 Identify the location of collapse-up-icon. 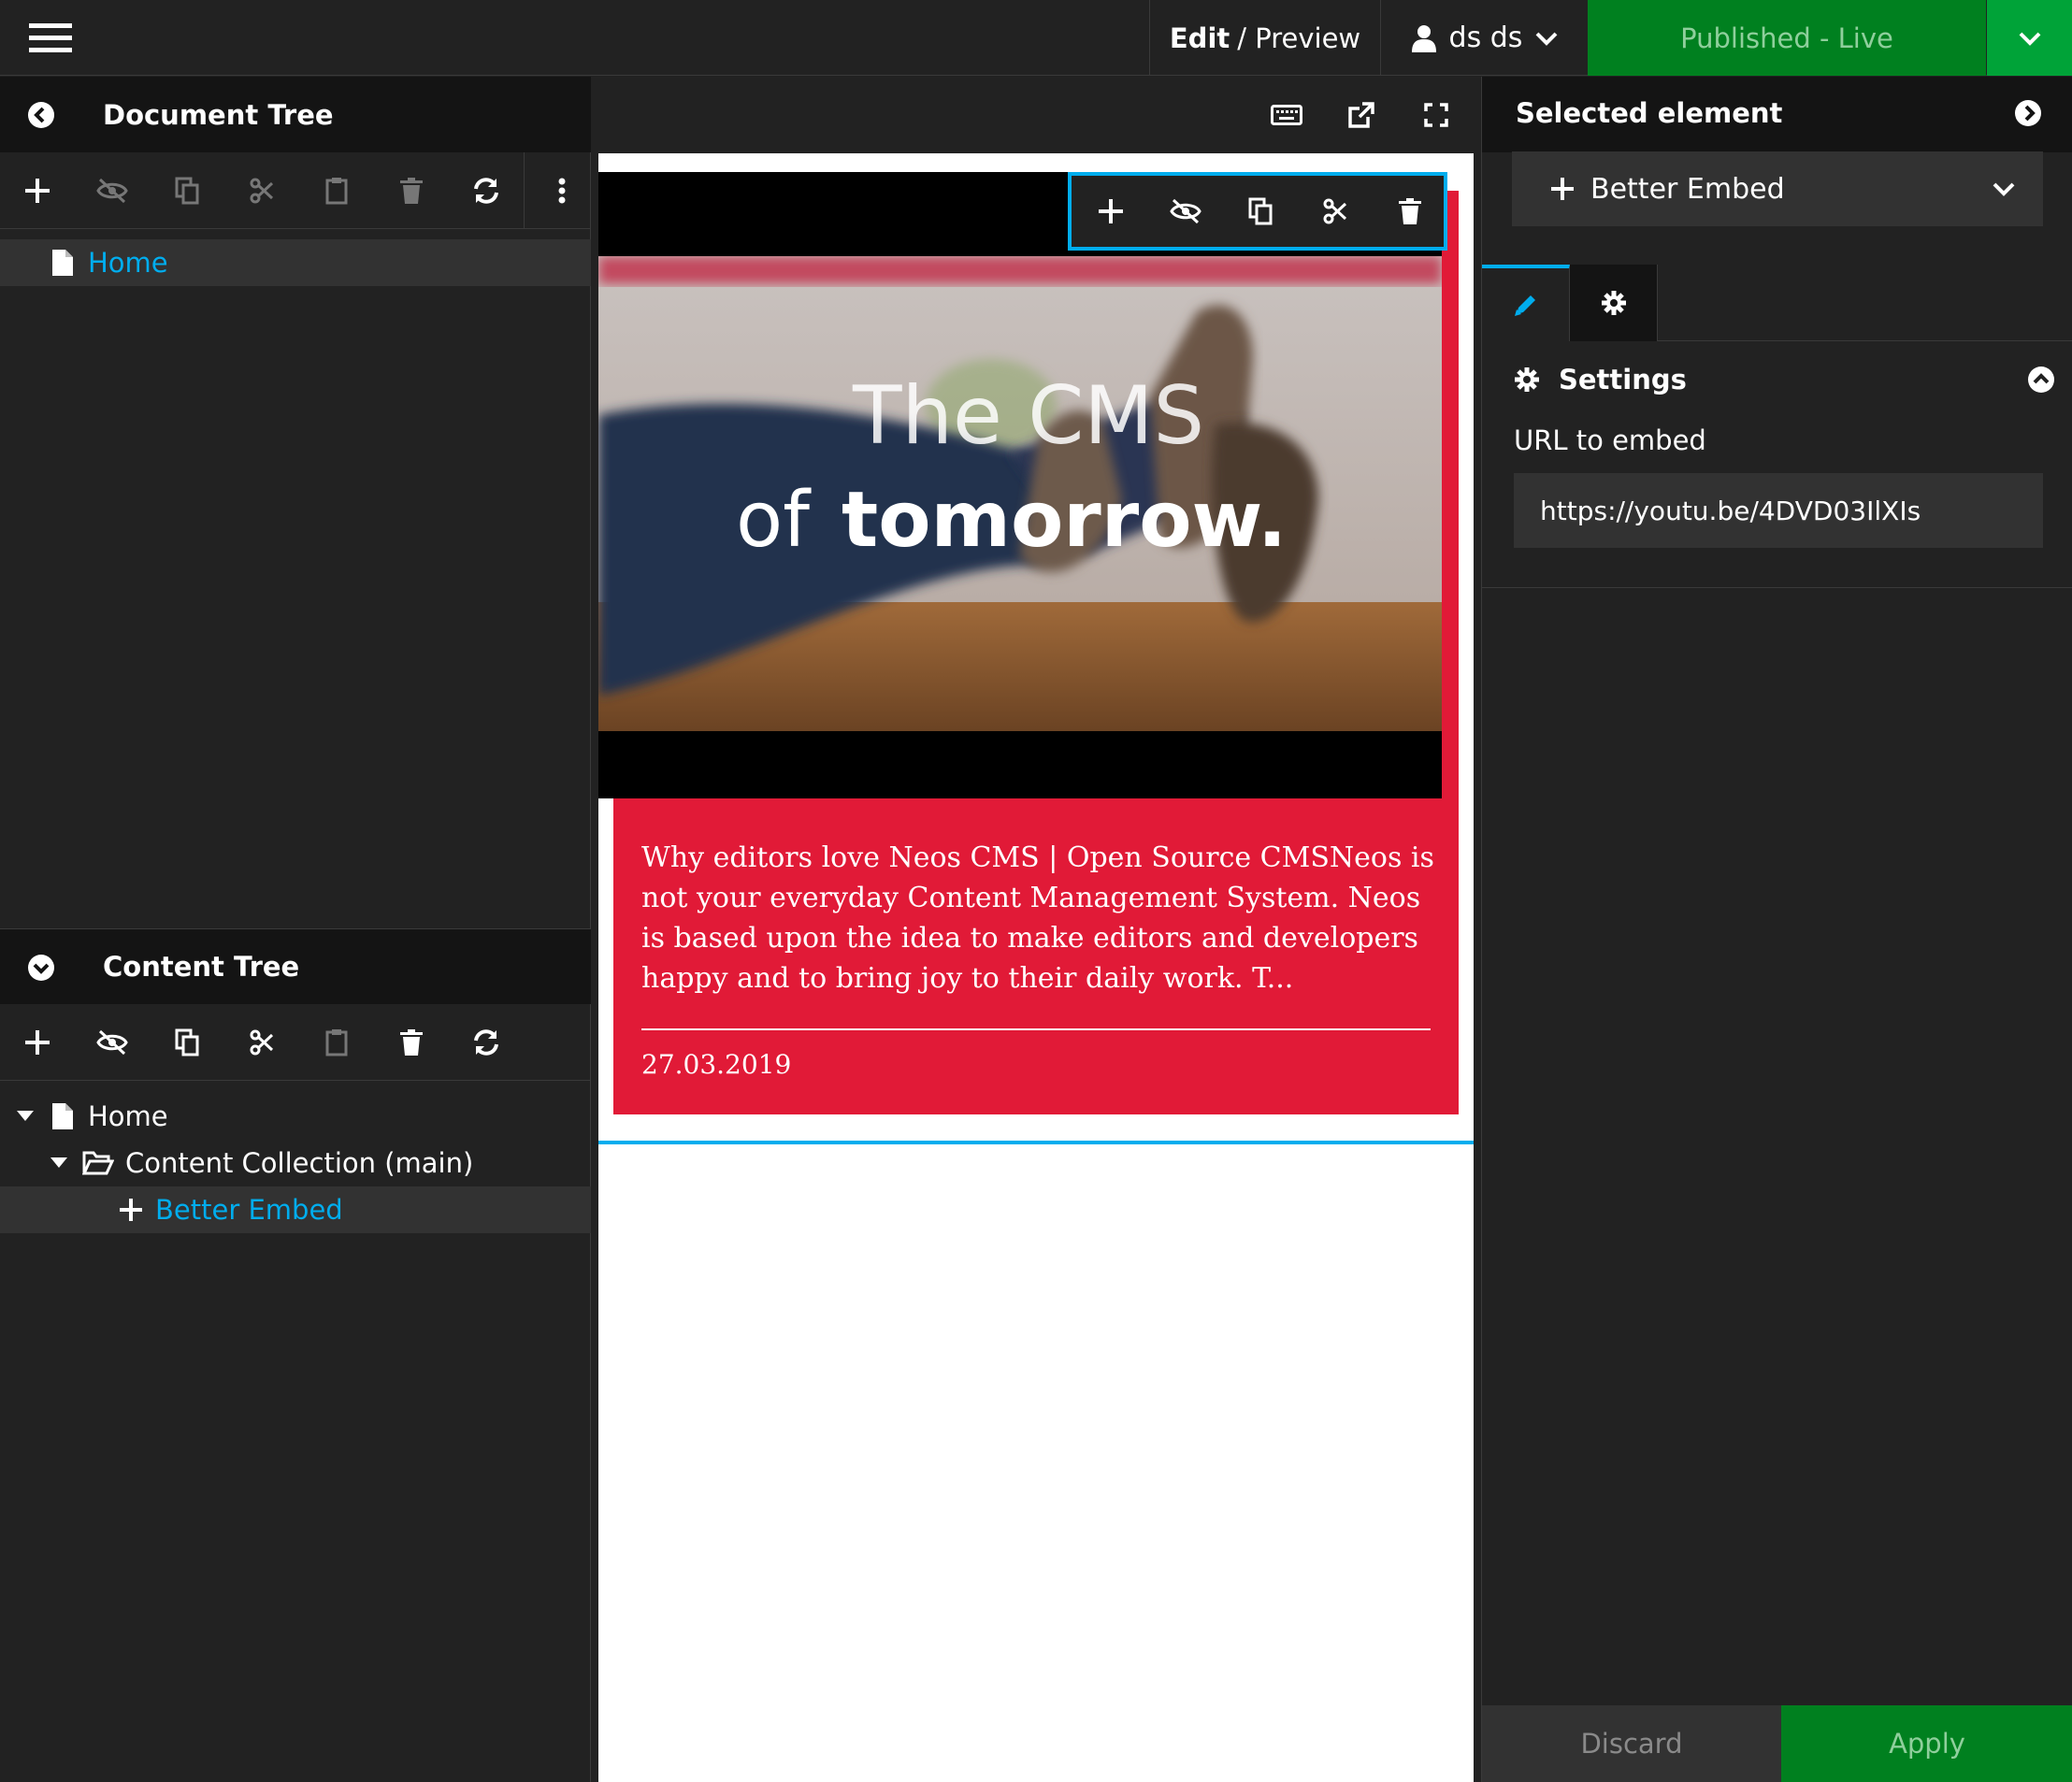
(2041, 379).